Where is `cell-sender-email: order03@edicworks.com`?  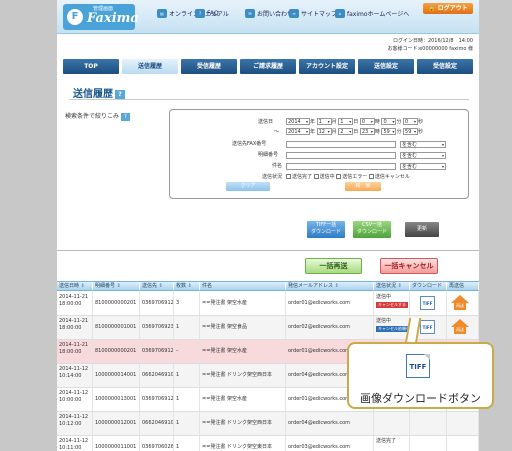 cell-sender-email: order03@edicworks.com is located at coordinates (330, 443).